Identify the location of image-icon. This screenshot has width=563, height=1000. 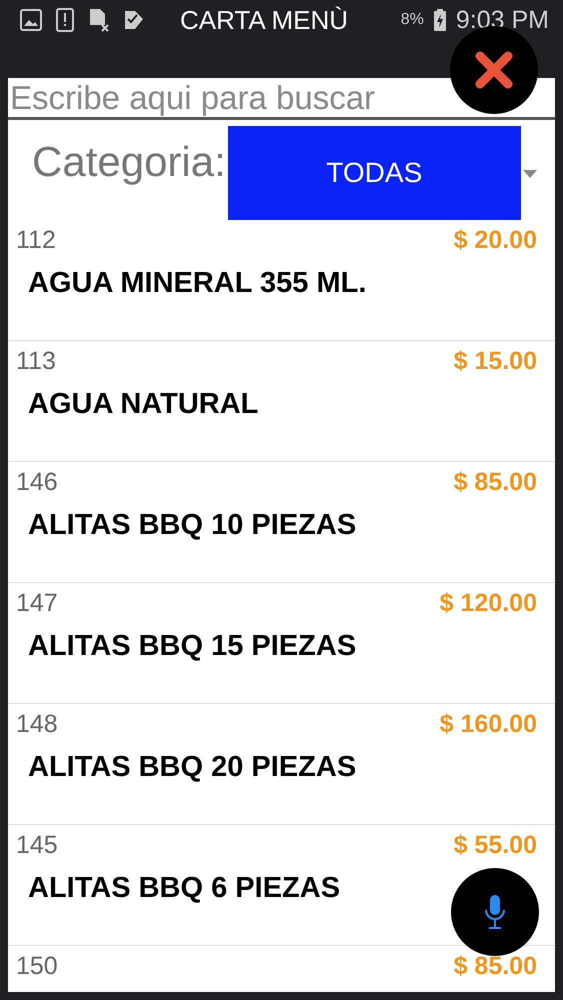
(31, 20).